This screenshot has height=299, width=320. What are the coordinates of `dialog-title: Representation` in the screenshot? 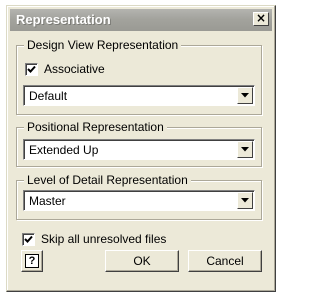 It's located at (63, 19).